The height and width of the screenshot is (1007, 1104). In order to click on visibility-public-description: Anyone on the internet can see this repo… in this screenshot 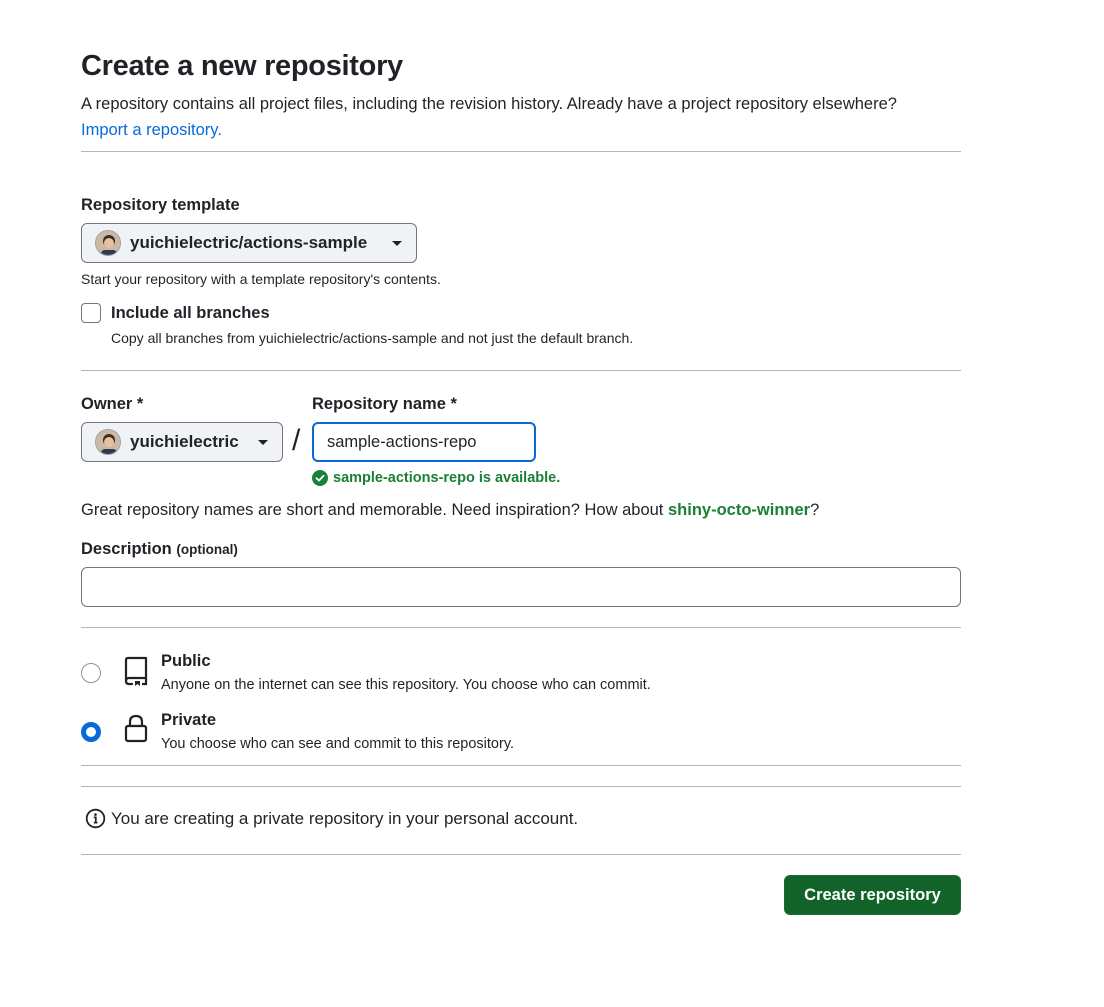, I will do `click(406, 685)`.